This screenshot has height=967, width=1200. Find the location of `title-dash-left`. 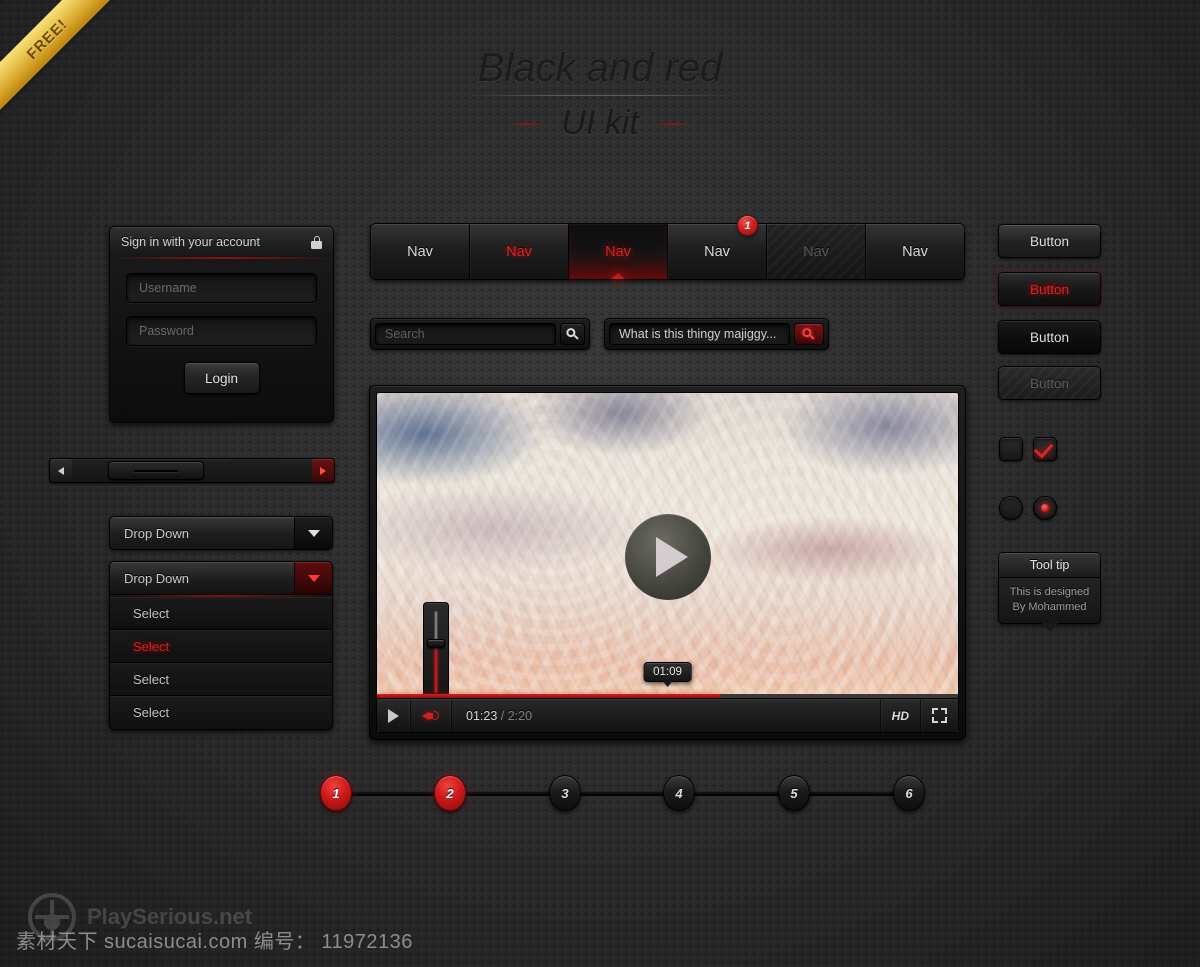

title-dash-left is located at coordinates (527, 123).